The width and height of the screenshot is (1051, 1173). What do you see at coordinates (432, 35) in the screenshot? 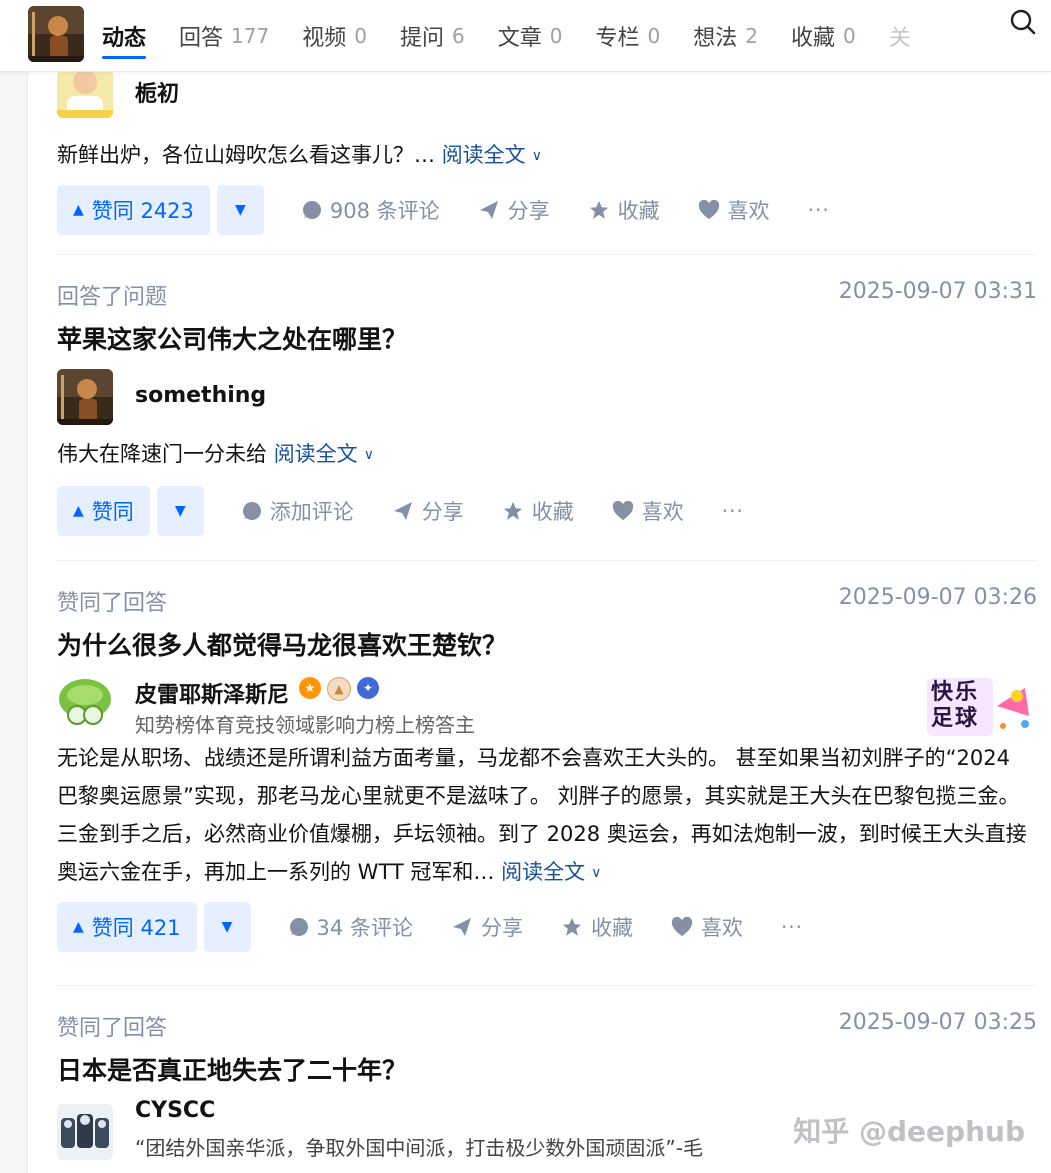
I see `tab-questions: 提问 6` at bounding box center [432, 35].